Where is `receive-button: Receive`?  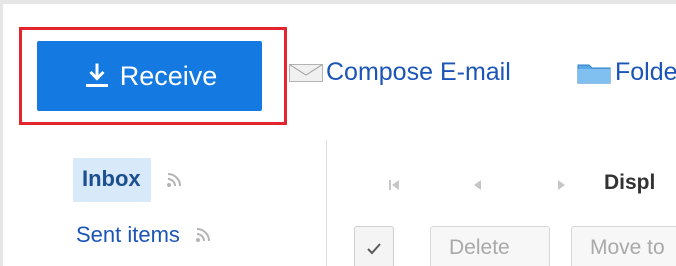 receive-button: Receive is located at coordinates (149, 76).